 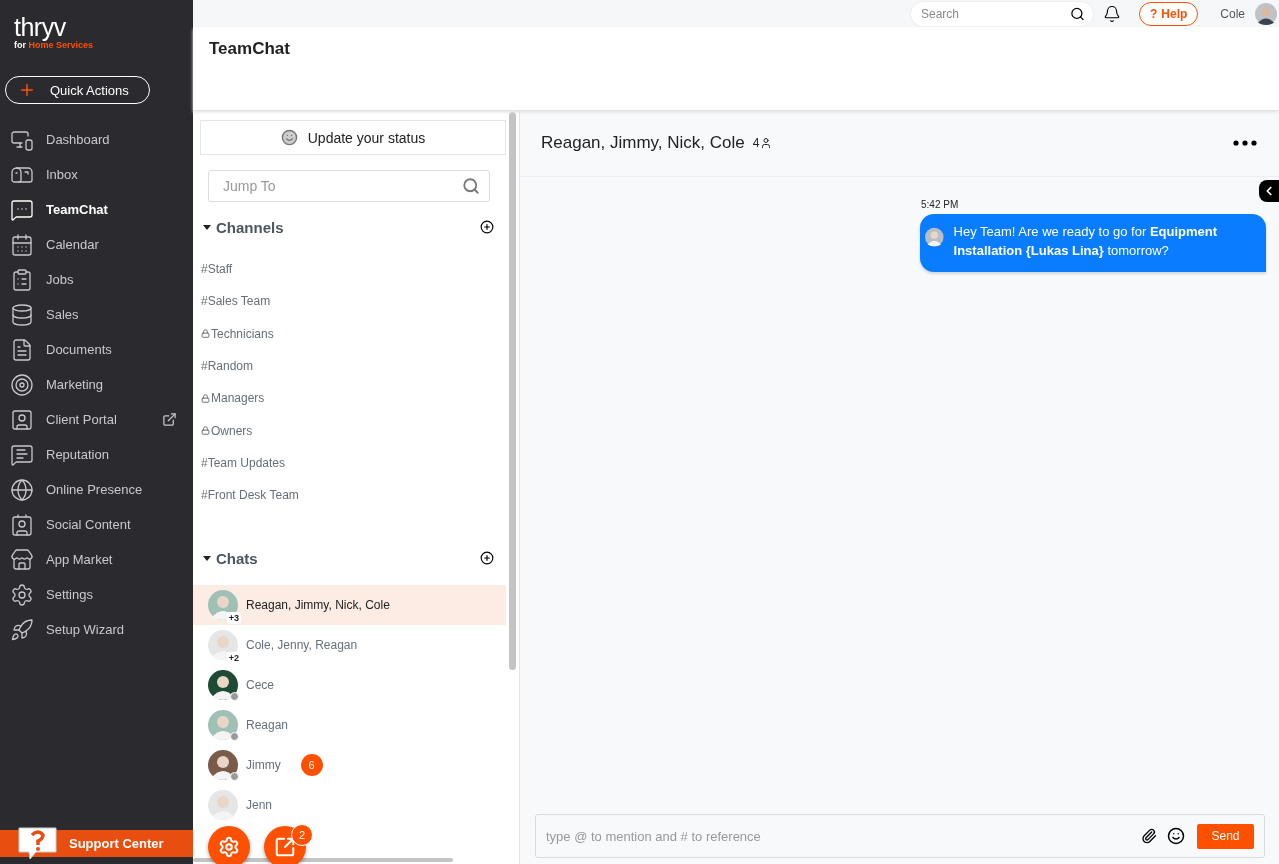 What do you see at coordinates (96, 594) in the screenshot?
I see `nav-item: Settings` at bounding box center [96, 594].